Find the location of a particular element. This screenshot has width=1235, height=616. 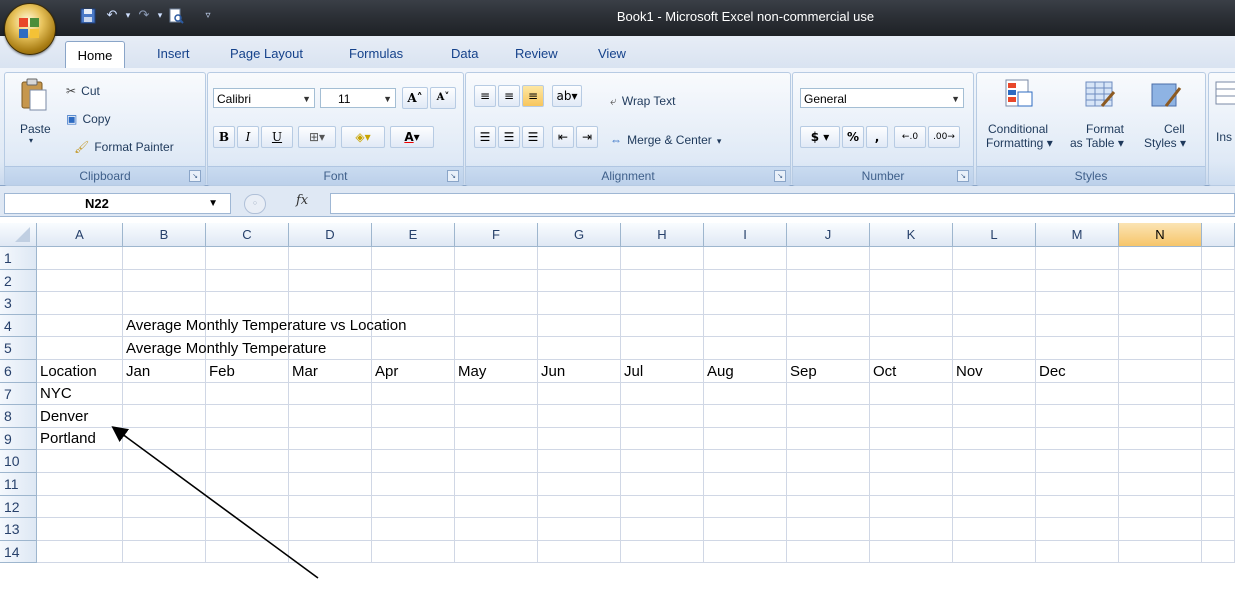

cell-k5 is located at coordinates (911, 348).